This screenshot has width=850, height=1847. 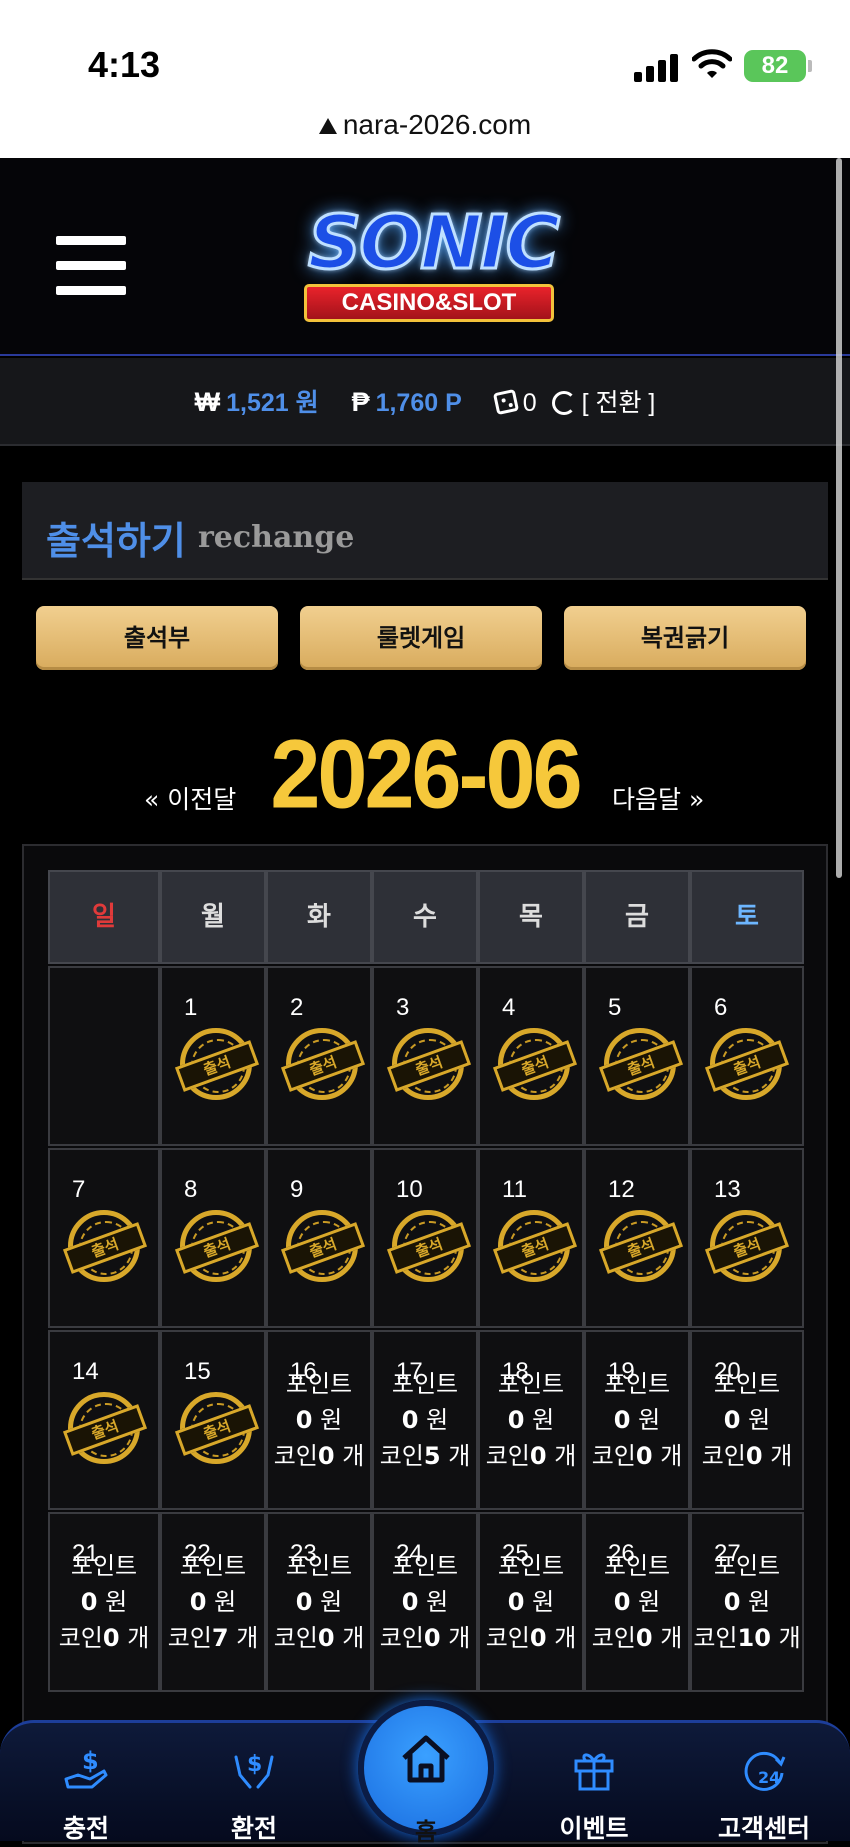 What do you see at coordinates (190, 798) in the screenshot?
I see `prev-month-link: « 이전달` at bounding box center [190, 798].